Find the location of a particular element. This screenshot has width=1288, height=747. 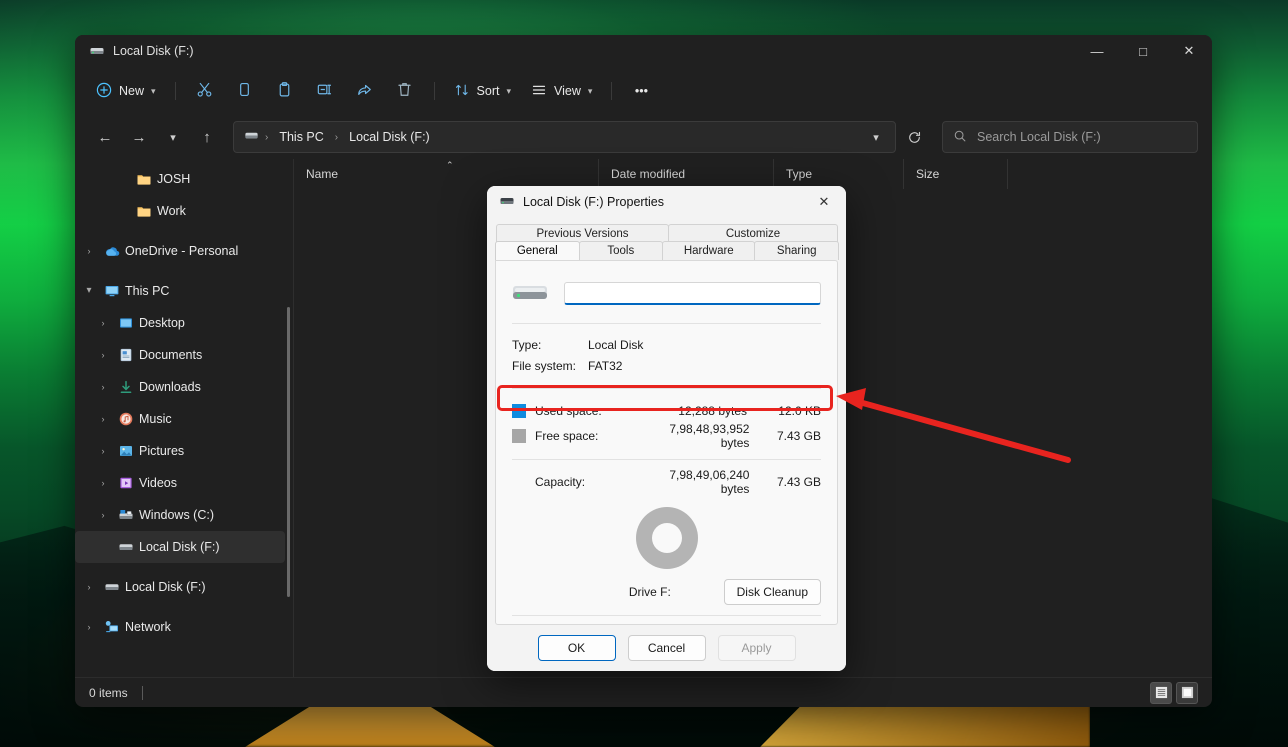

disk-cleanup-button: Disk Cleanup is located at coordinates (772, 592).